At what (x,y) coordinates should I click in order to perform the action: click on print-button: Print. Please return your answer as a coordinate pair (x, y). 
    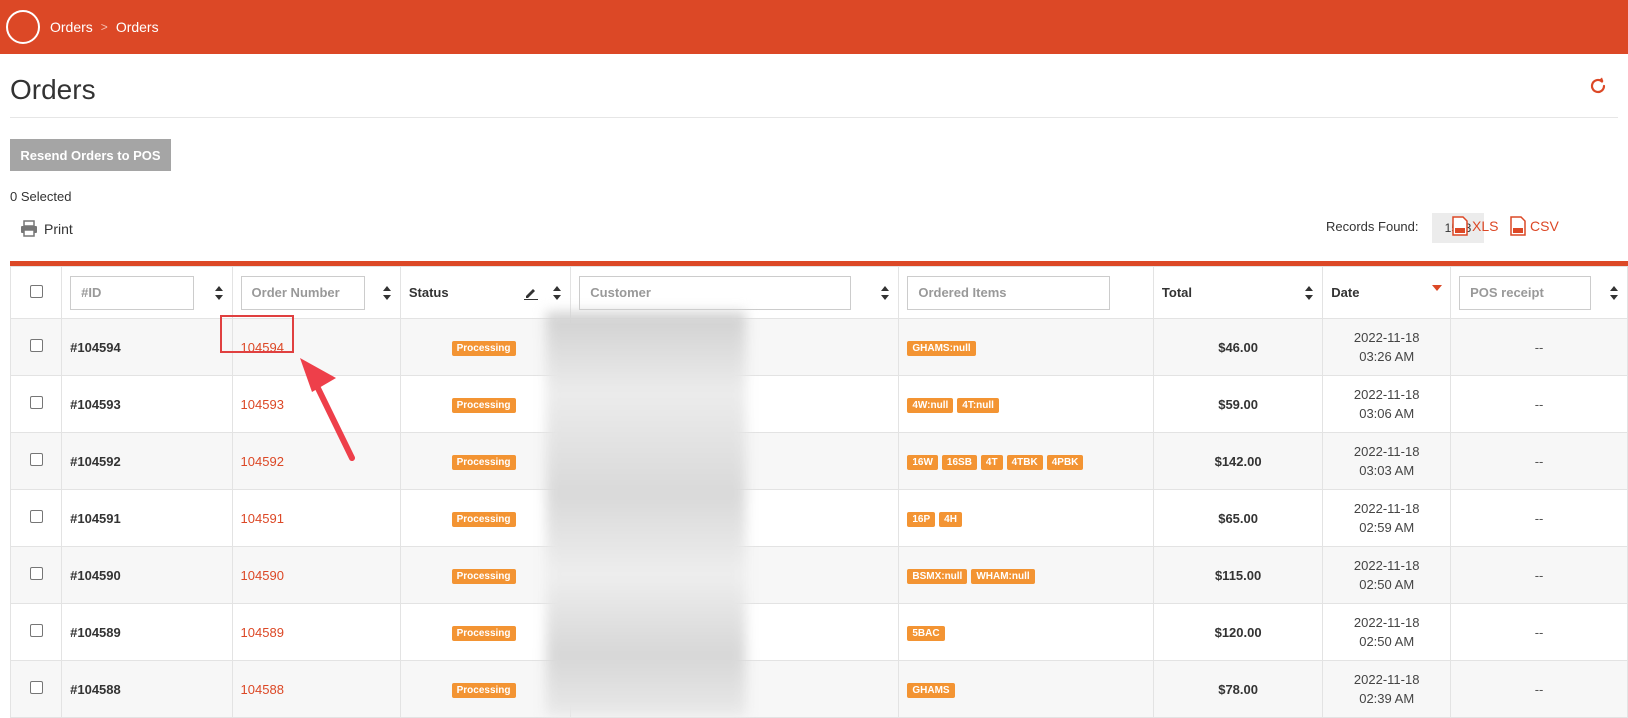
    Looking at the image, I should click on (46, 228).